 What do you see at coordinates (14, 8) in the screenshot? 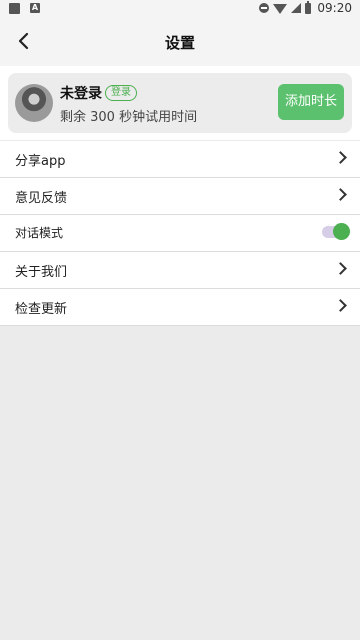
I see `image-icon` at bounding box center [14, 8].